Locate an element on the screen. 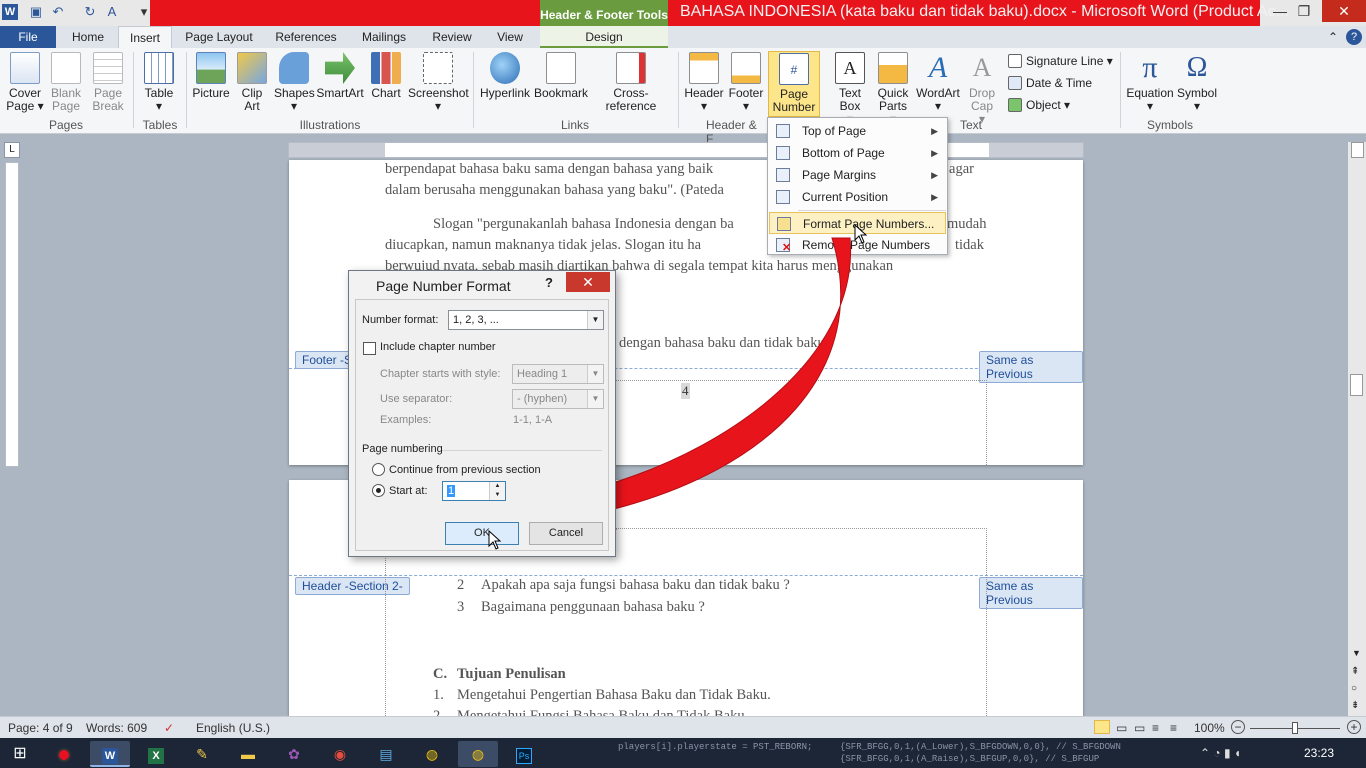 The height and width of the screenshot is (768, 1366). separator-select: - (hyphen) ▼ is located at coordinates (558, 399).